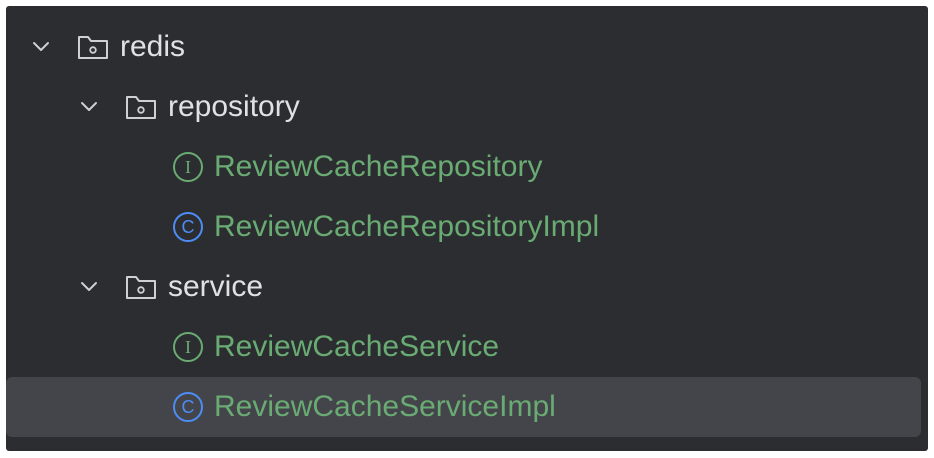 The height and width of the screenshot is (458, 934). I want to click on tree-item-review-cache-service: I ReviewCacheService, so click(467, 347).